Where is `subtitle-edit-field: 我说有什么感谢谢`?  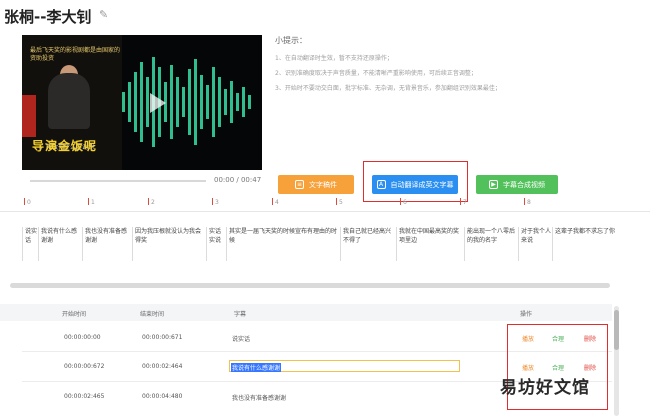
subtitle-edit-field: 我说有什么感谢谢 is located at coordinates (344, 366).